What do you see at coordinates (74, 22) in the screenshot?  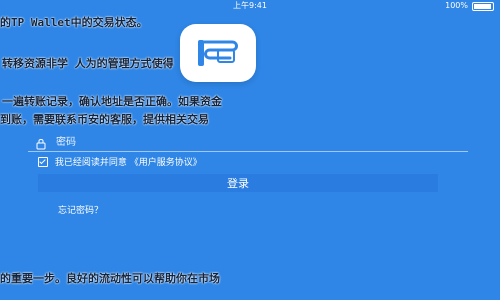 I see `overlay-text-line: 的TP Wallet中的交易状态。` at bounding box center [74, 22].